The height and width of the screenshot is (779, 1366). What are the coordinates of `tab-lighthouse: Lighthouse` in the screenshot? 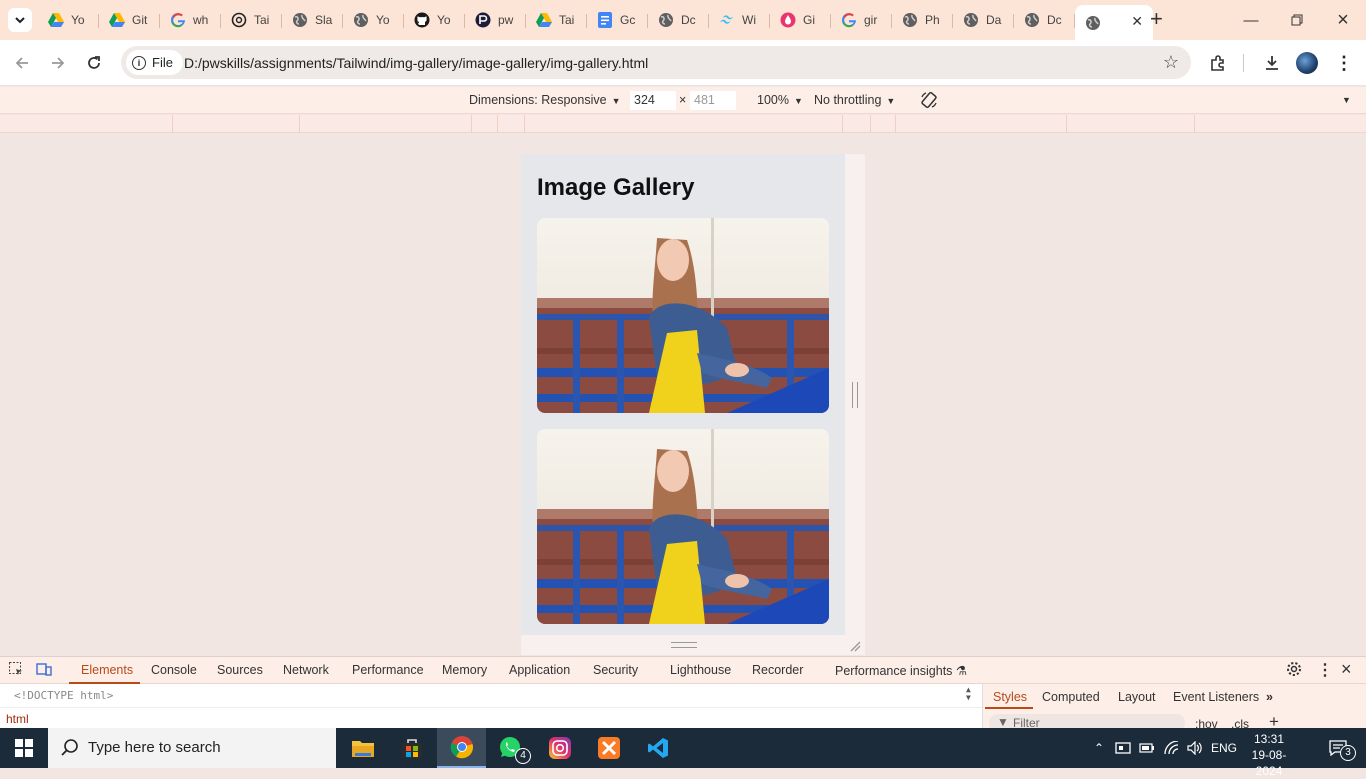 It's located at (700, 670).